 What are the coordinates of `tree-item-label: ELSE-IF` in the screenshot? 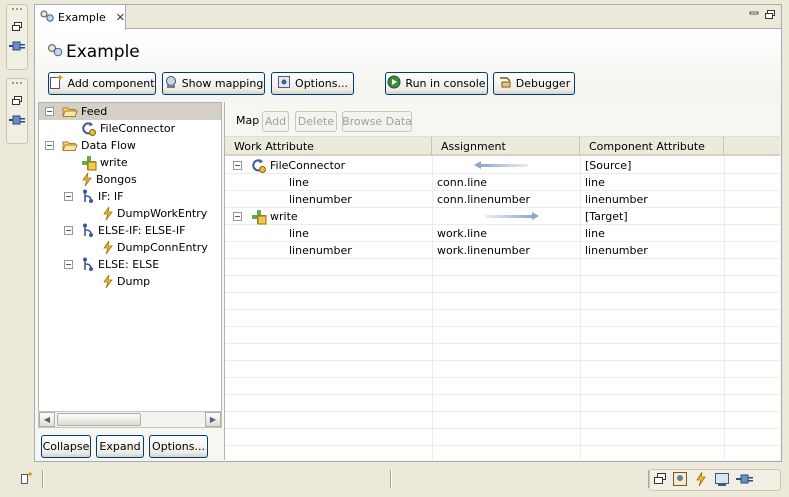 It's located at (142, 230).